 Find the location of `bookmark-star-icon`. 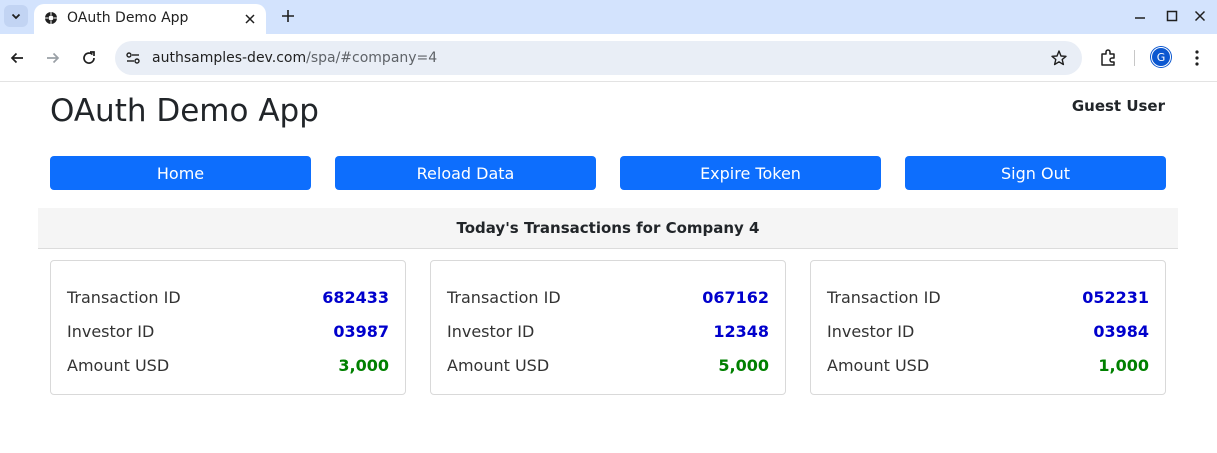

bookmark-star-icon is located at coordinates (1059, 58).